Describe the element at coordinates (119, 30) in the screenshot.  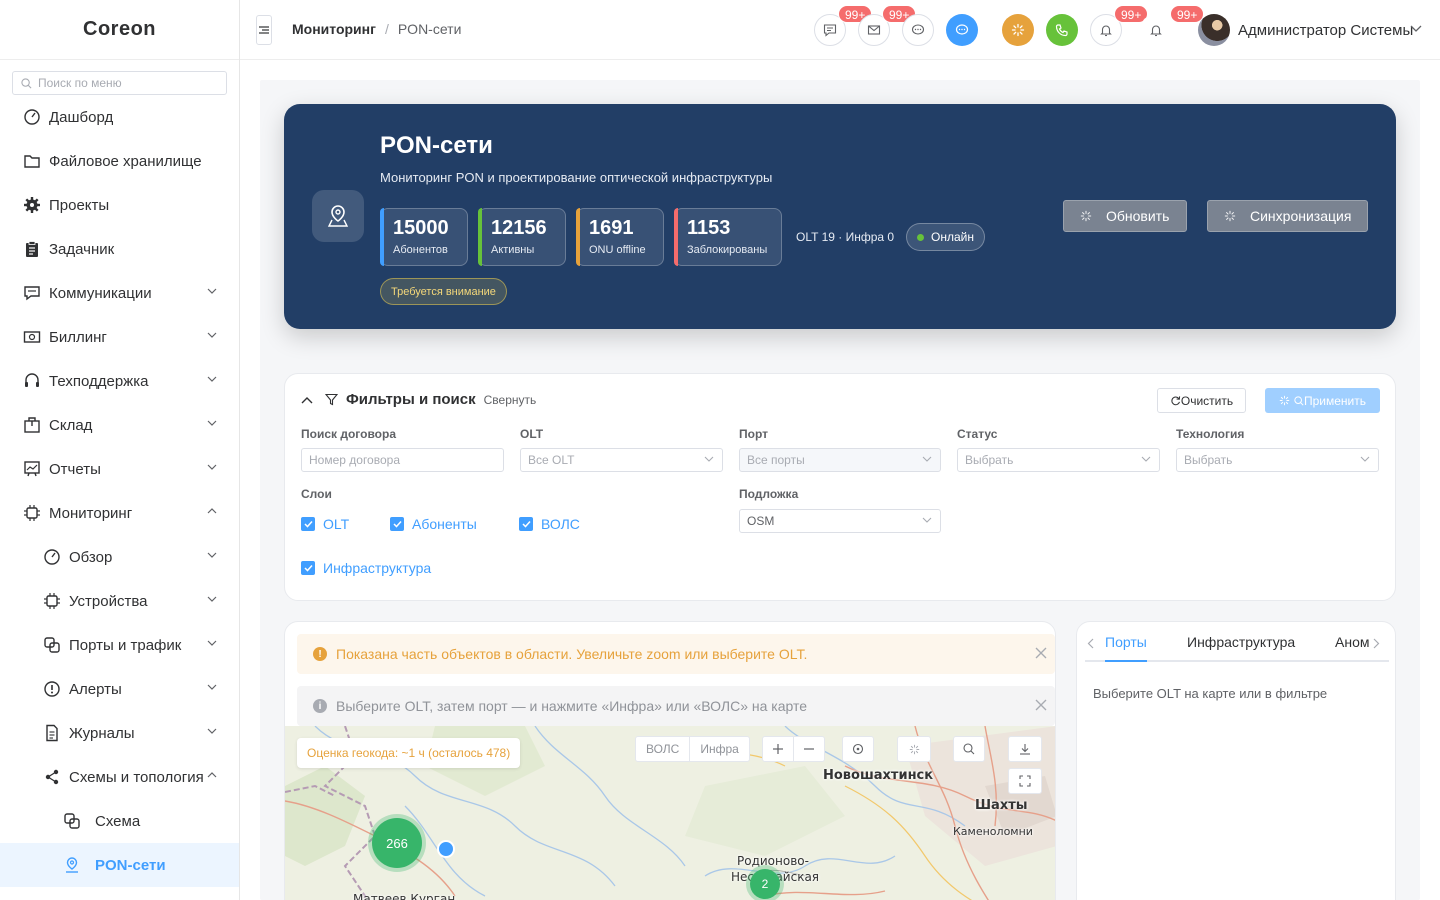
I see `app-logo: Coreon` at that location.